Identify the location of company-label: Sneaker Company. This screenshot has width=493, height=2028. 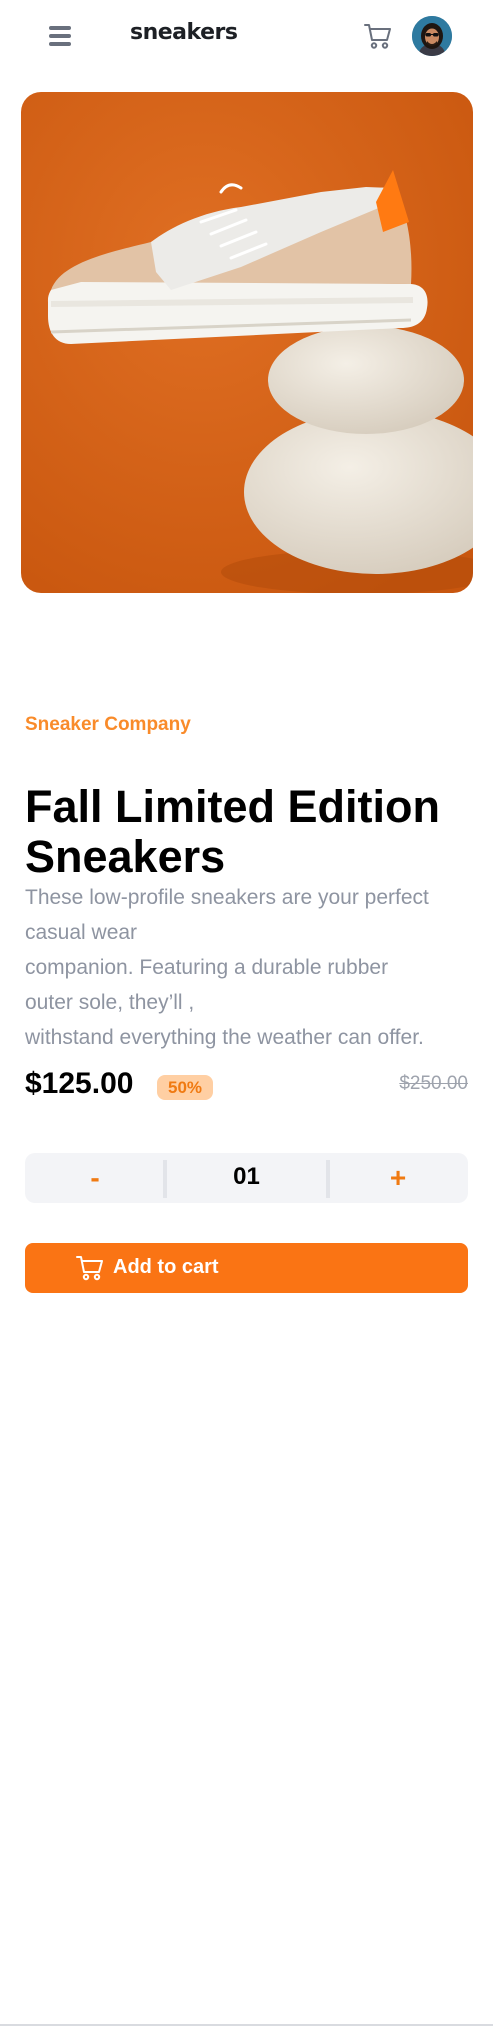
(108, 724).